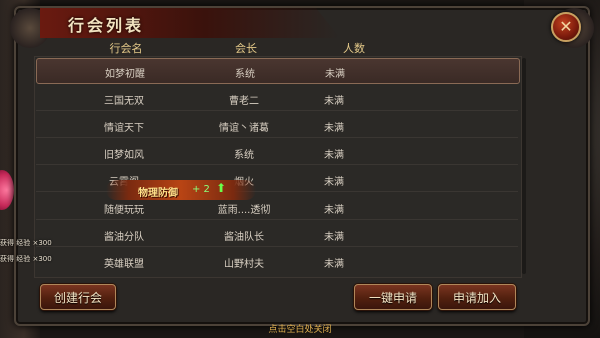  What do you see at coordinates (477, 297) in the screenshot?
I see `apply-join-button: 申请加入` at bounding box center [477, 297].